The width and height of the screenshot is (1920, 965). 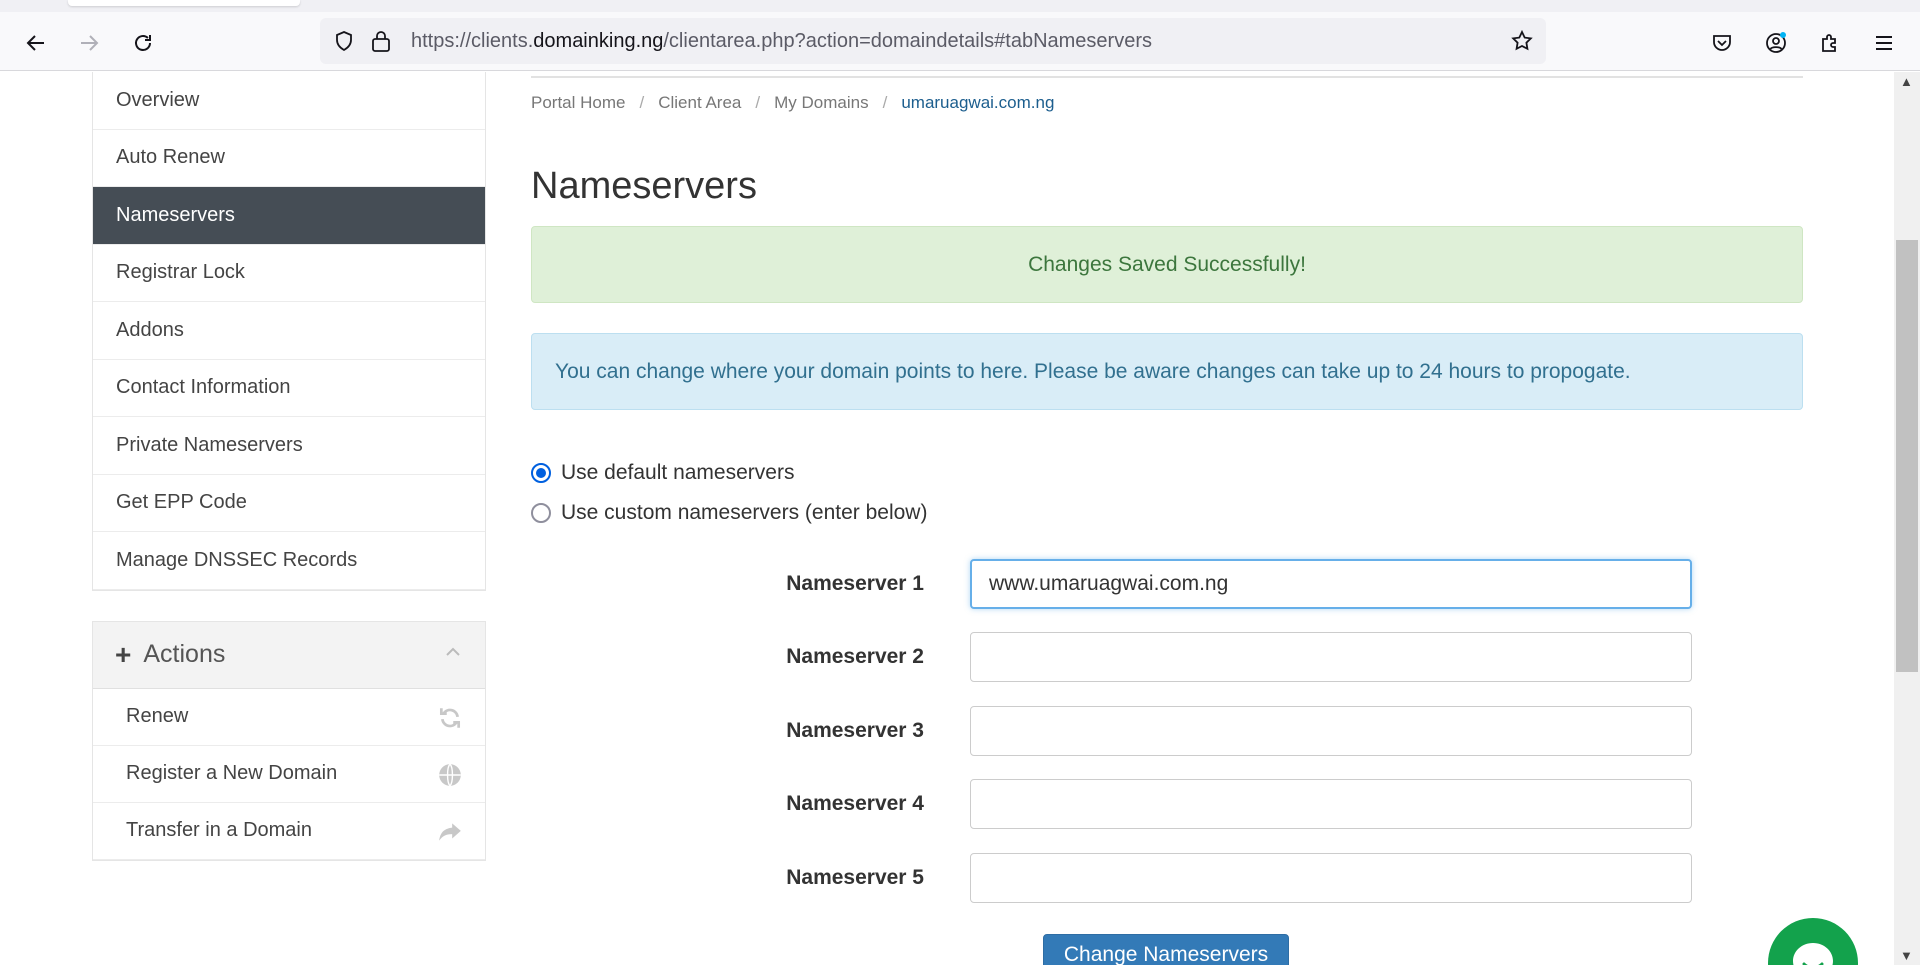 I want to click on live-chat-button, so click(x=1813, y=941).